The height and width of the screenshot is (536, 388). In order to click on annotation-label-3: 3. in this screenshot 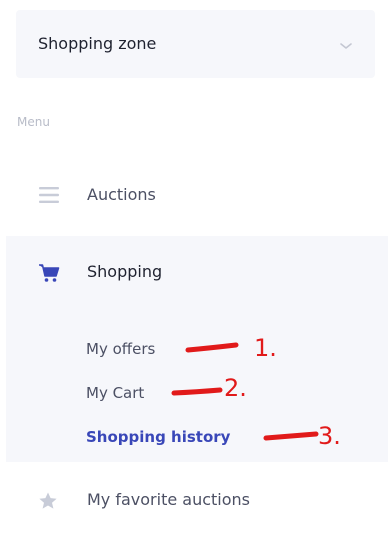, I will do `click(329, 436)`.